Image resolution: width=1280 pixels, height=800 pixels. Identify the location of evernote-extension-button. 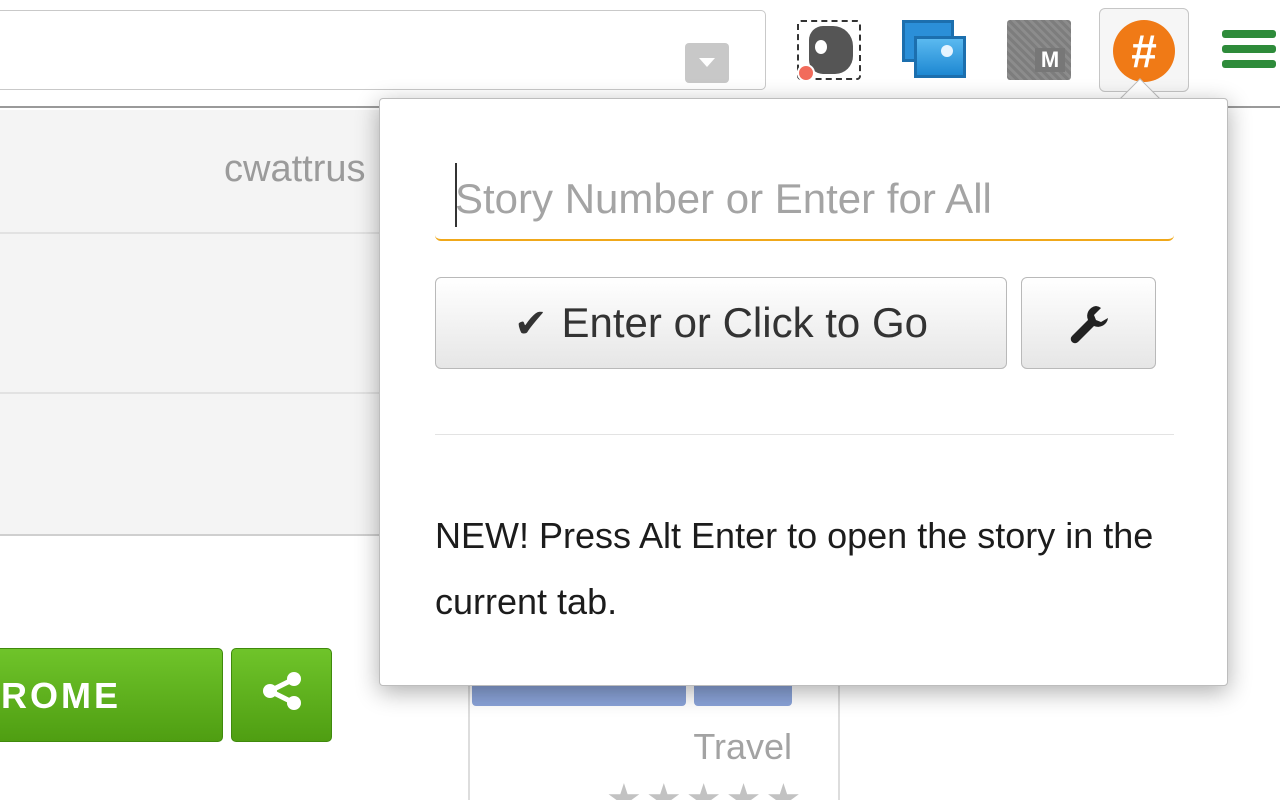
(829, 51).